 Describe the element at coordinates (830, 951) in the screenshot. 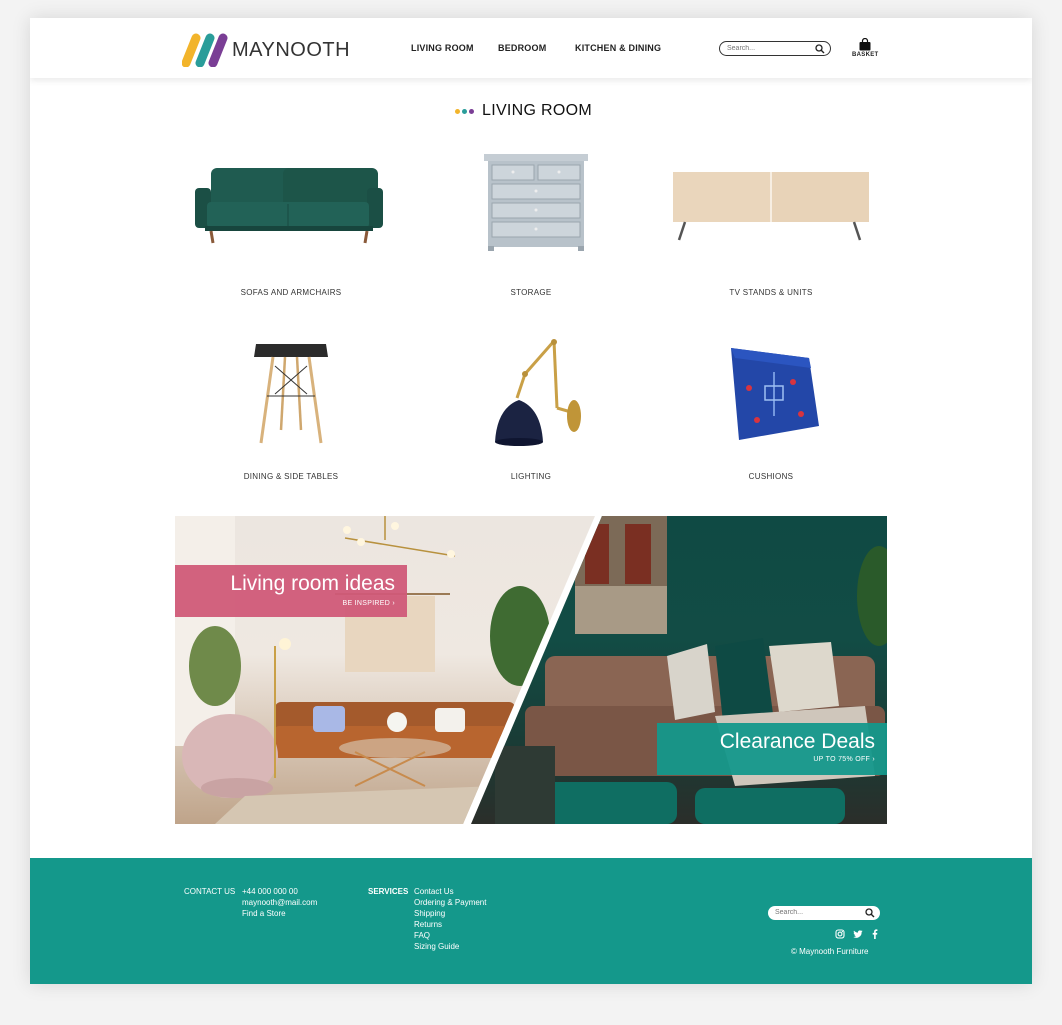

I see `copyright-text: © Maynooth Furniture` at that location.